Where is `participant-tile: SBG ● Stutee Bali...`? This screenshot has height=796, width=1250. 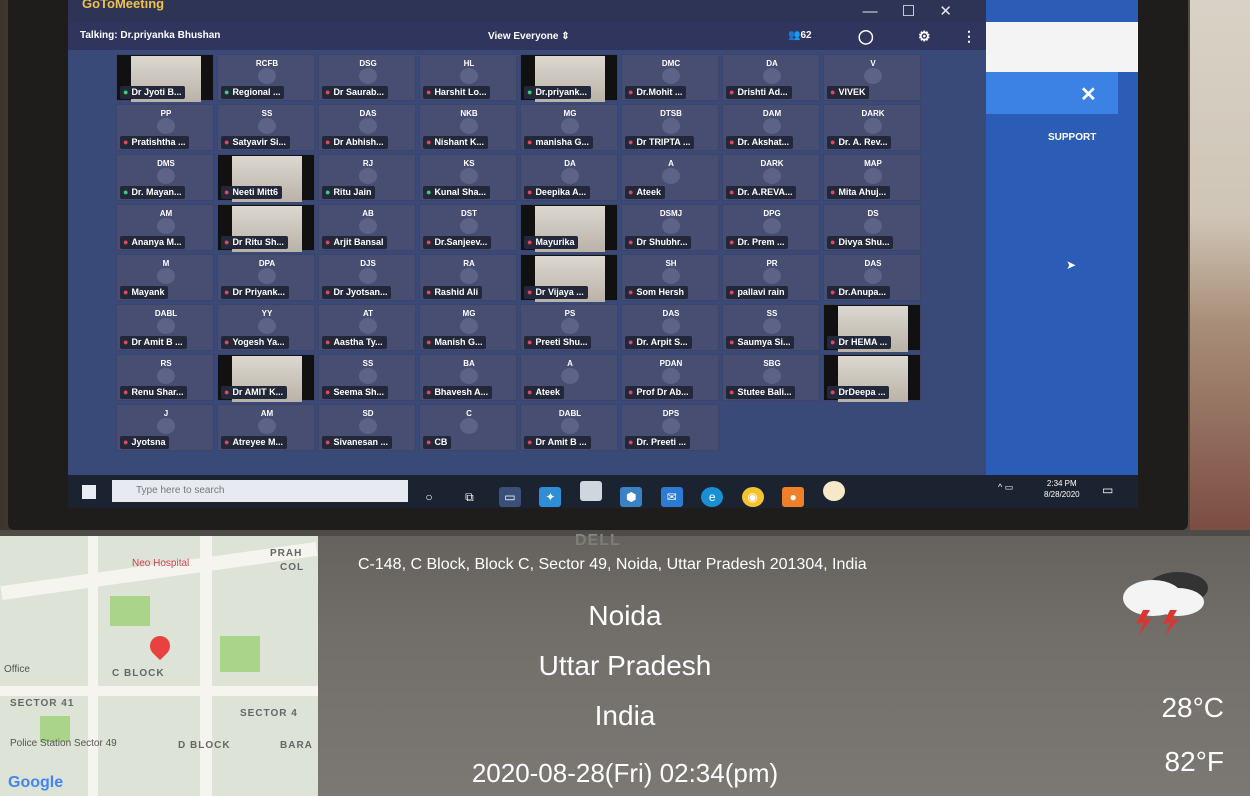 participant-tile: SBG ● Stutee Bali... is located at coordinates (771, 377).